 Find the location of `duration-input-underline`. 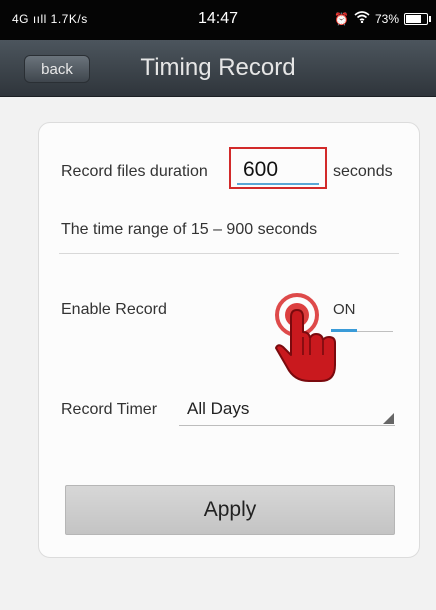

duration-input-underline is located at coordinates (278, 184).